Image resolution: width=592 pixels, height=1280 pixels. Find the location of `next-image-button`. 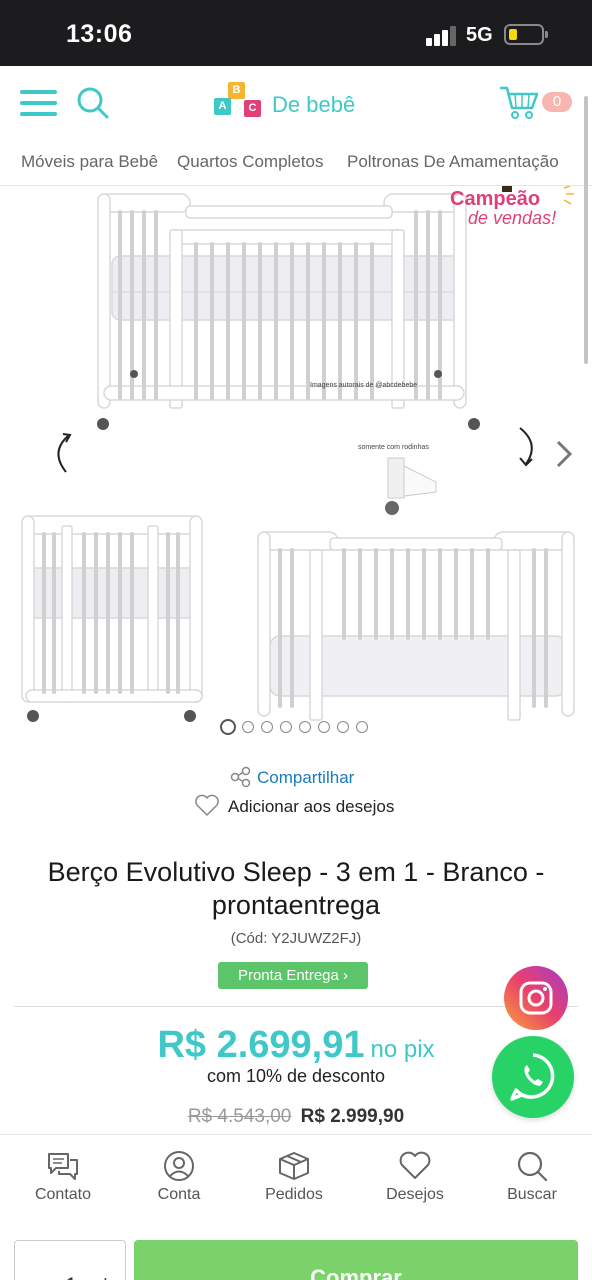

next-image-button is located at coordinates (564, 454).